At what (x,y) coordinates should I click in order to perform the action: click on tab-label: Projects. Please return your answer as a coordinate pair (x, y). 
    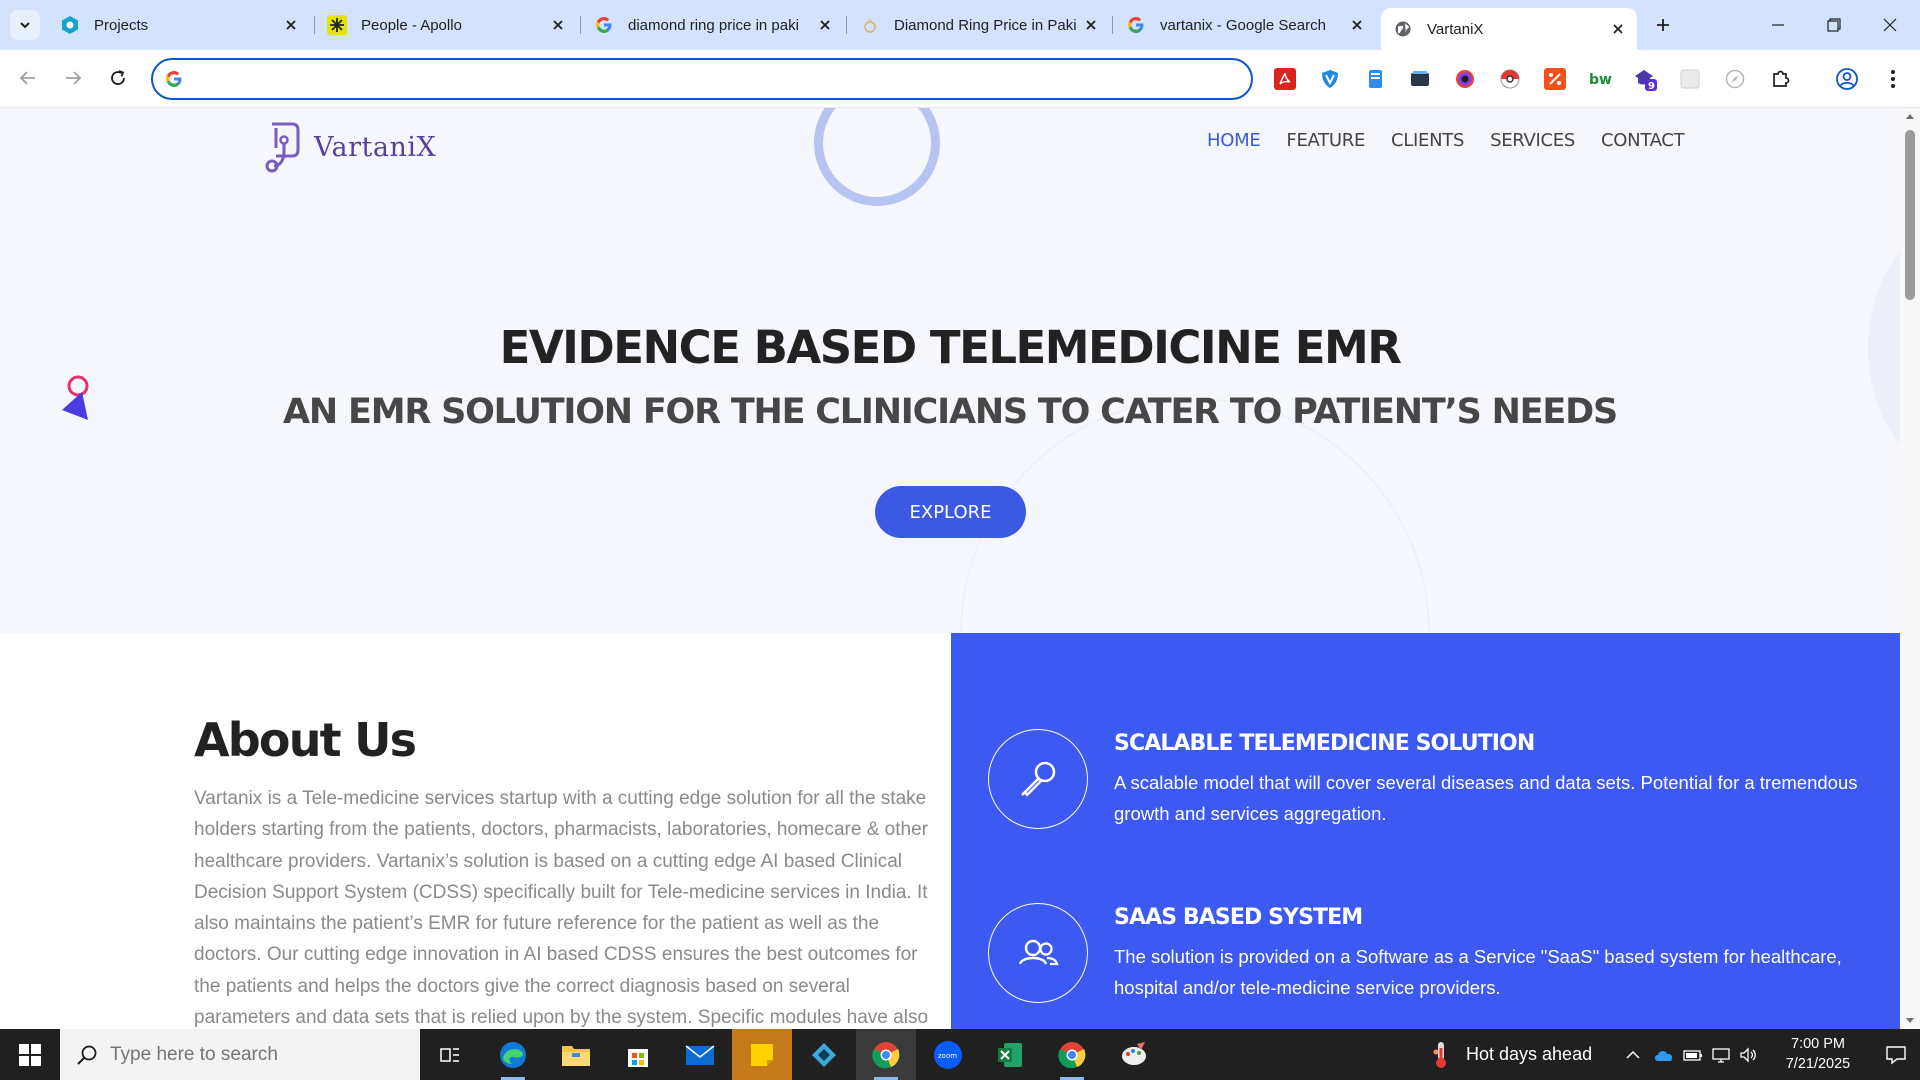
    Looking at the image, I should click on (121, 25).